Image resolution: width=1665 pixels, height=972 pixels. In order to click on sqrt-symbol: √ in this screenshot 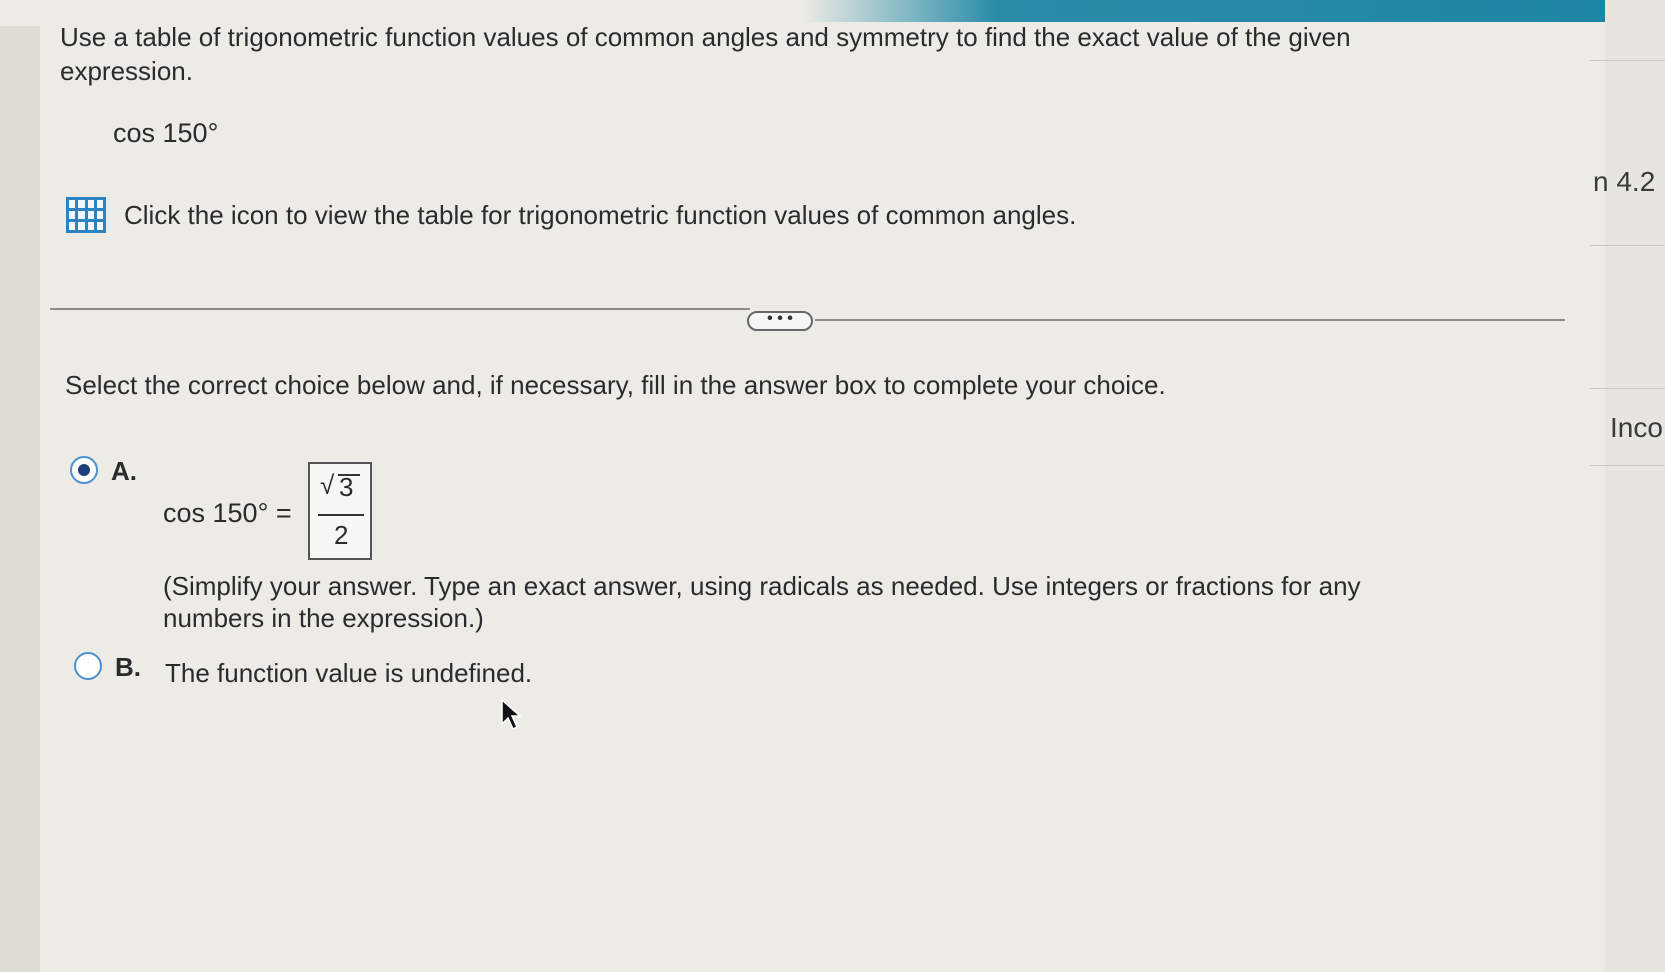, I will do `click(327, 485)`.